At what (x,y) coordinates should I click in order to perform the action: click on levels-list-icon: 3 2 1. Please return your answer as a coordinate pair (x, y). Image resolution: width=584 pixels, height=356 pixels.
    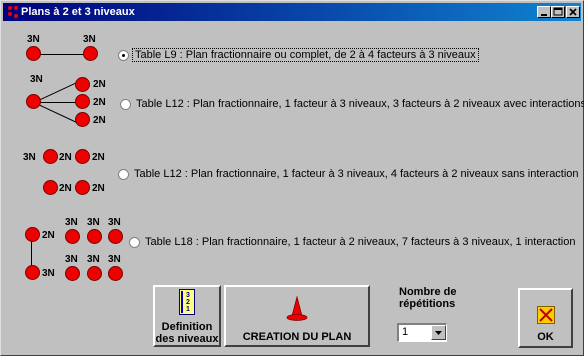
    Looking at the image, I should click on (187, 302).